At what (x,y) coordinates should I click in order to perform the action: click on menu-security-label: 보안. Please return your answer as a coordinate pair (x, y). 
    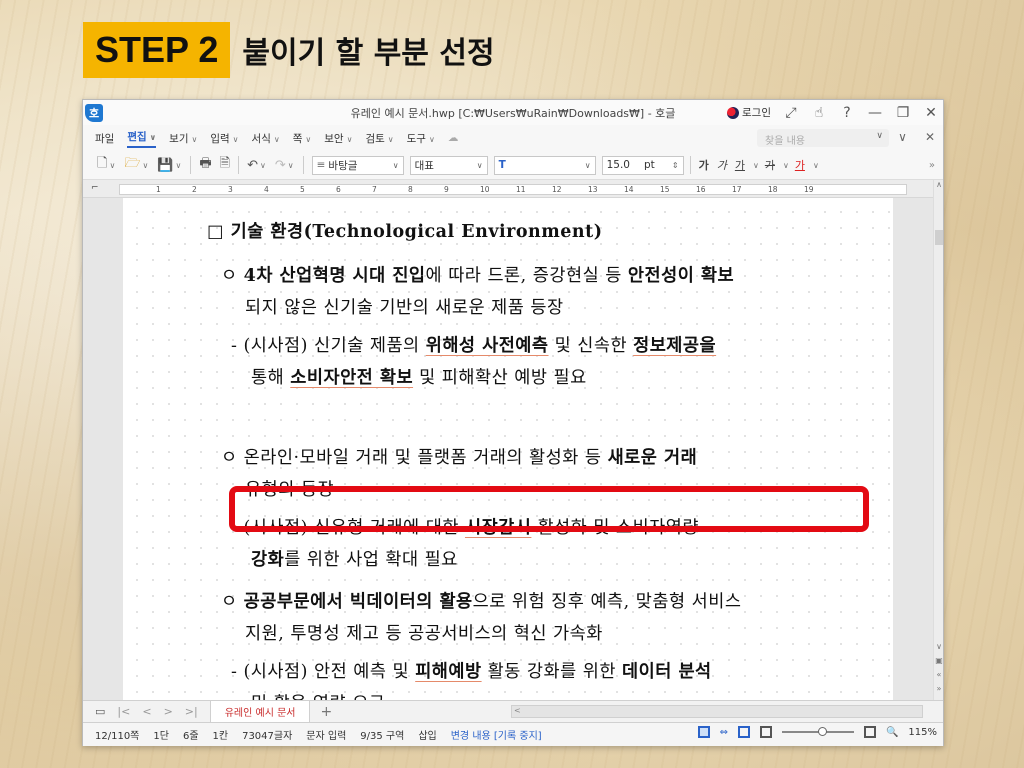
    Looking at the image, I should click on (334, 138).